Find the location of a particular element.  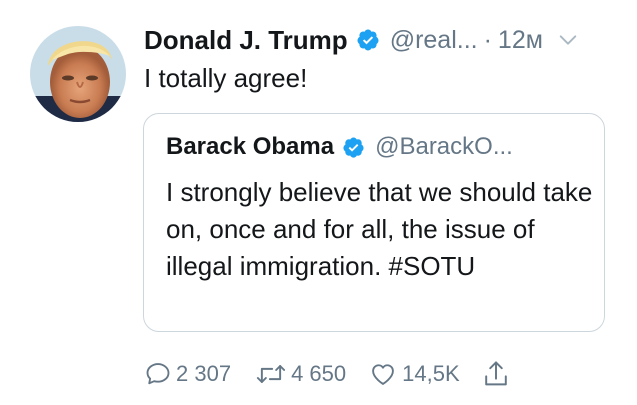

tweet-header: Donald J. Trump @real... · 12м is located at coordinates (380, 40).